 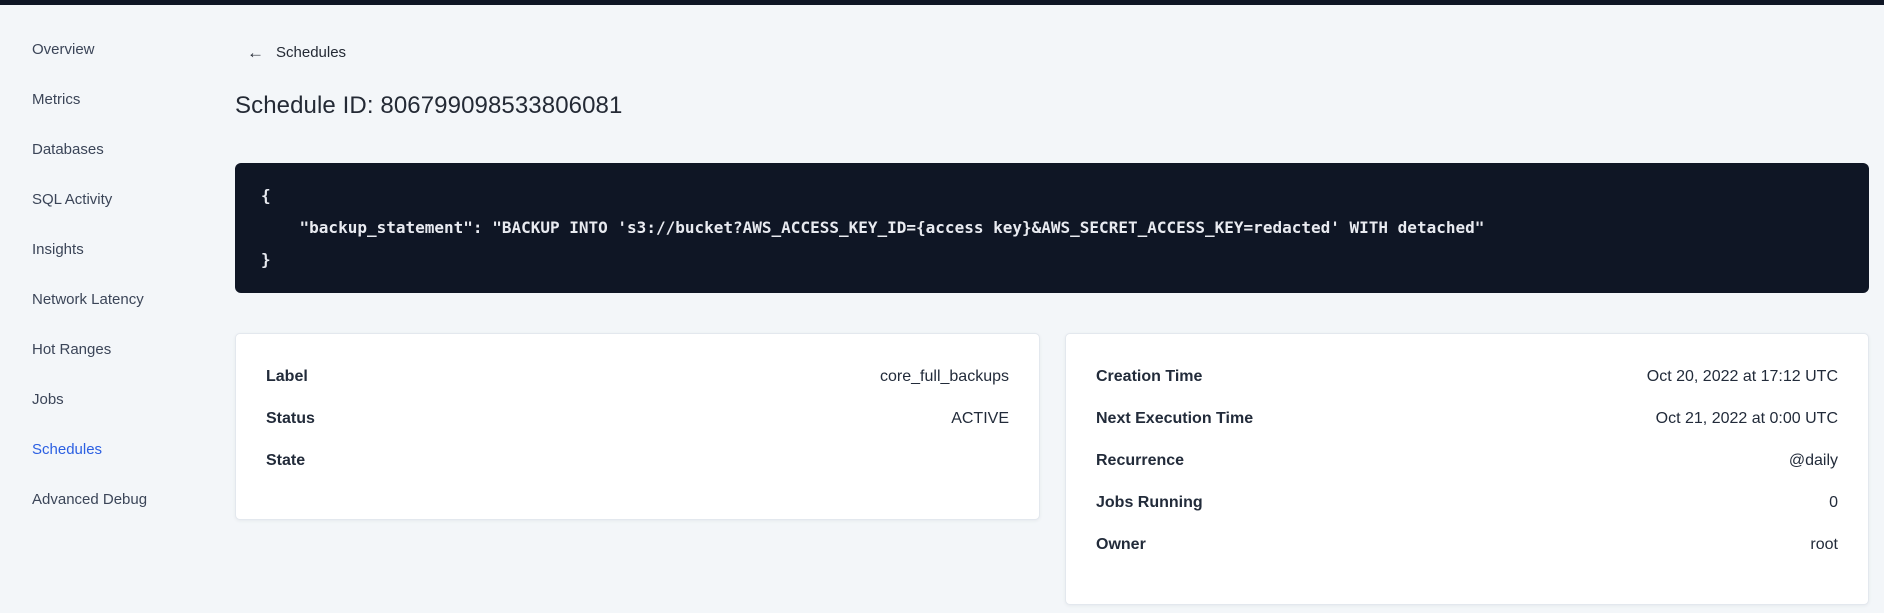 What do you see at coordinates (1140, 460) in the screenshot?
I see `row-recurrence-key: Recurrence` at bounding box center [1140, 460].